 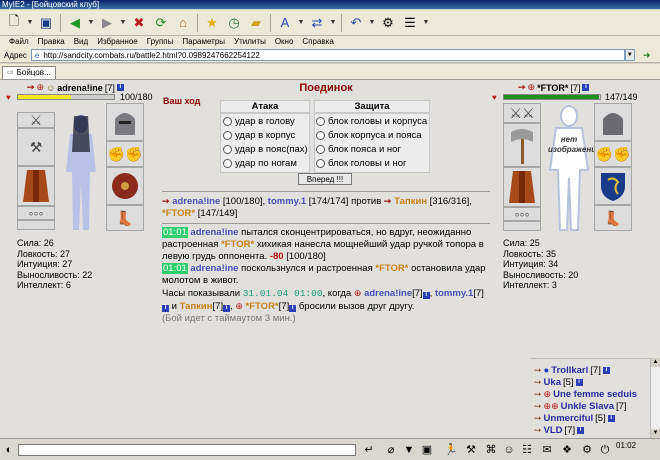 What do you see at coordinates (361, 163) in the screenshot?
I see `block-head-legs-option: блок головы и ног` at bounding box center [361, 163].